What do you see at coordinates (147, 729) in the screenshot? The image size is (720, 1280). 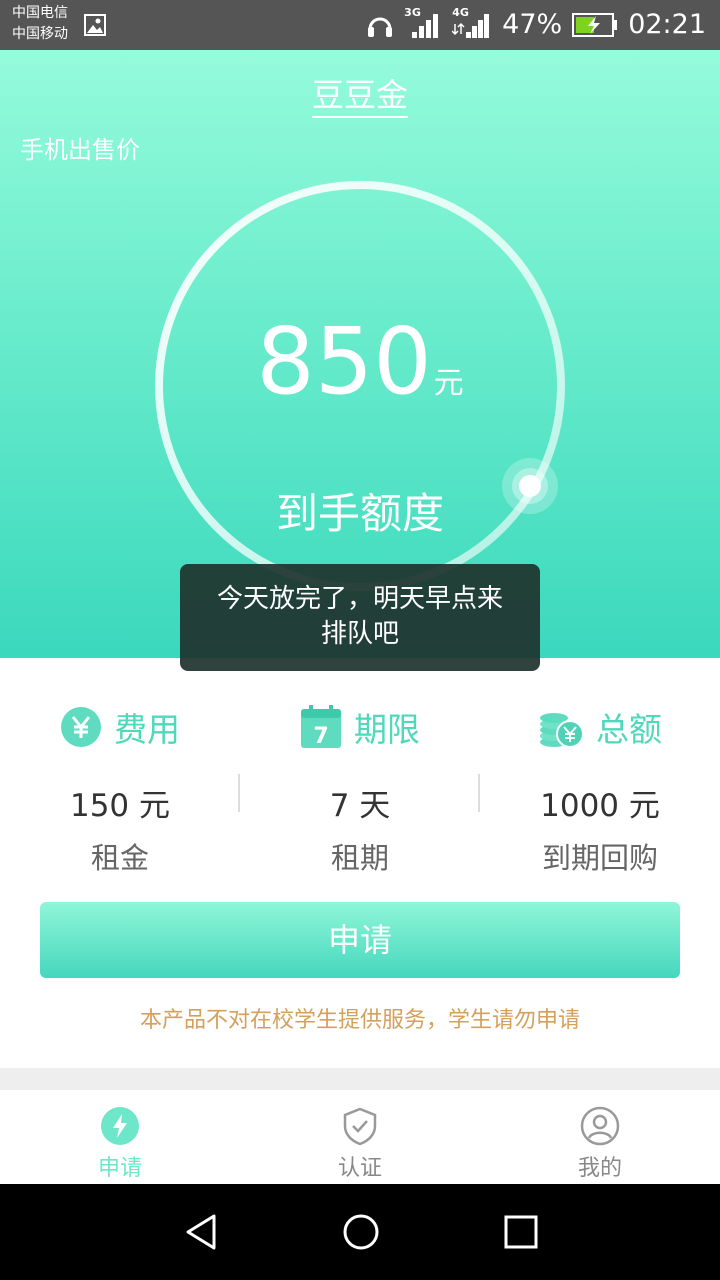 I see `fee-title: 费用` at bounding box center [147, 729].